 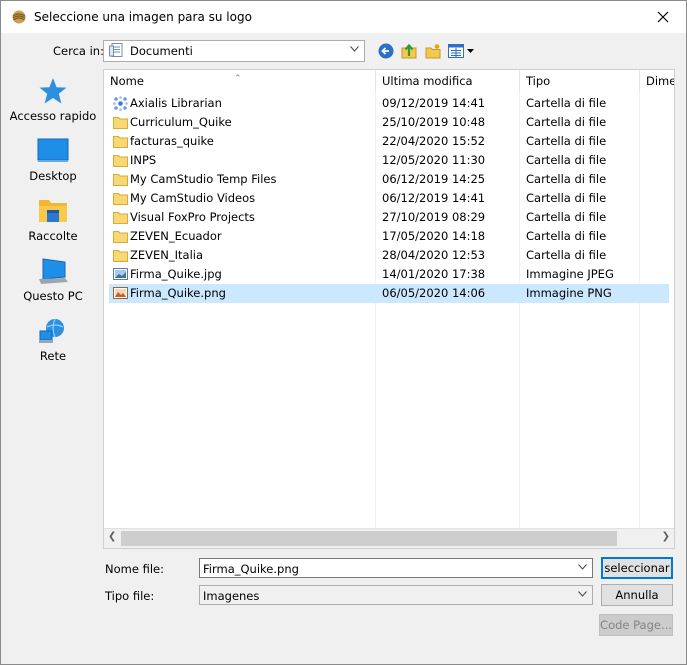 What do you see at coordinates (134, 569) in the screenshot?
I see `filename-label: Nome file:` at bounding box center [134, 569].